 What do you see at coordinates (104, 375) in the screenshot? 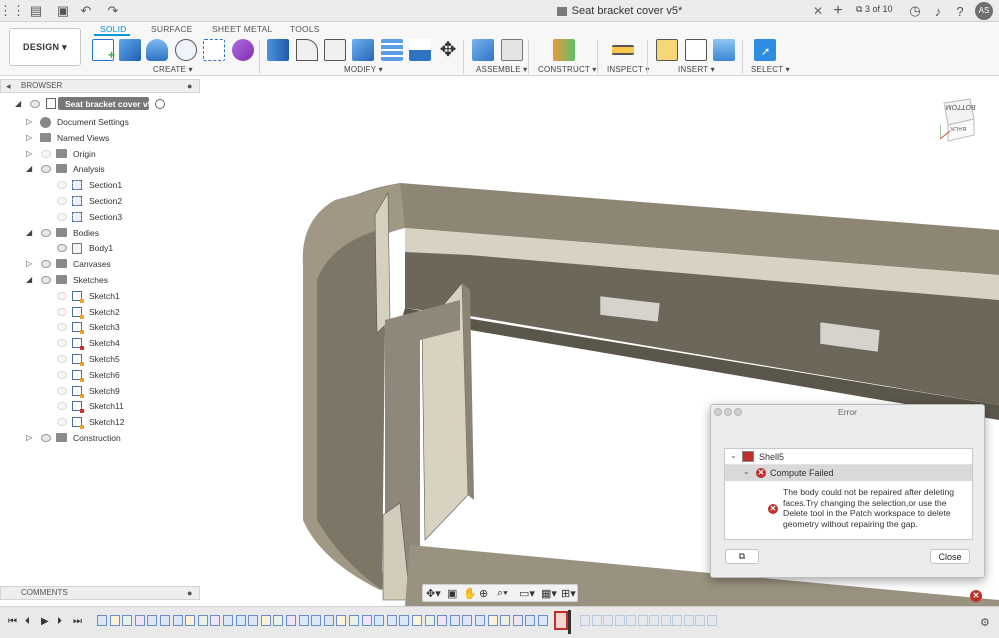
I see `browser-item-sketch6: Sketch6` at bounding box center [104, 375].